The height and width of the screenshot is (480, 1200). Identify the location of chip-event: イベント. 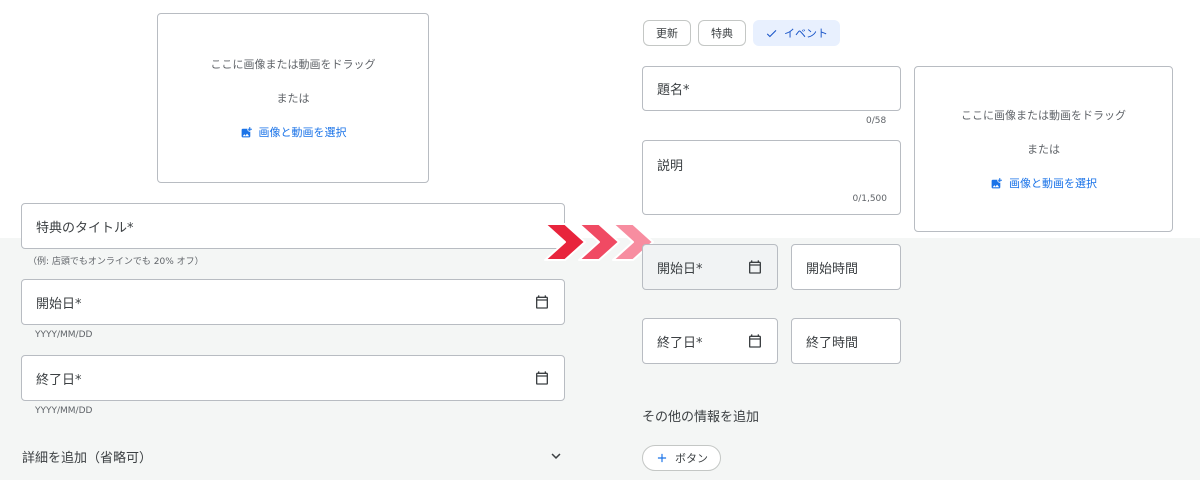
(796, 33).